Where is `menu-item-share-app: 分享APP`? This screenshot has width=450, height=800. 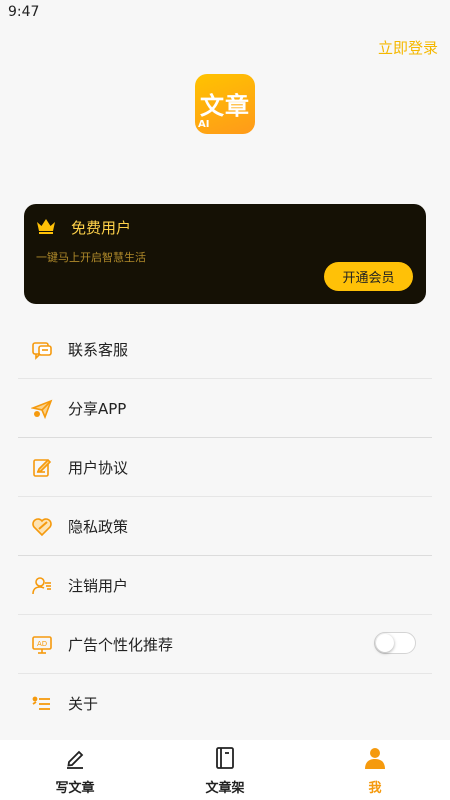
menu-item-share-app: 分享APP is located at coordinates (225, 408).